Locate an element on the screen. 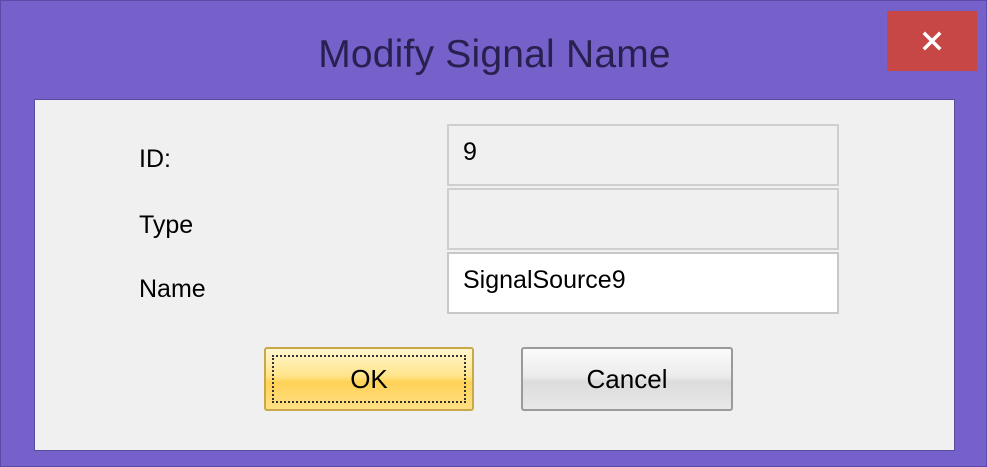  cancel-button-label: Cancel is located at coordinates (627, 378).